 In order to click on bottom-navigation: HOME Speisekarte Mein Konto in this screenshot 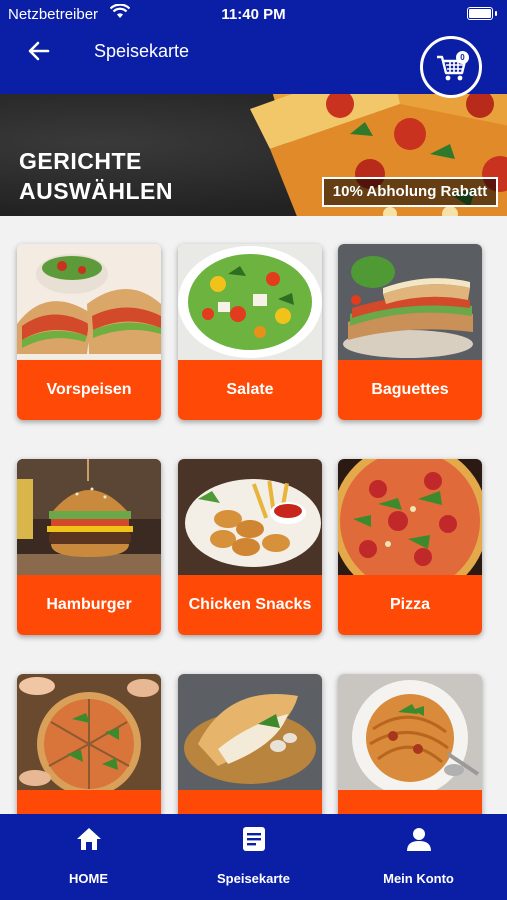, I will do `click(253, 857)`.